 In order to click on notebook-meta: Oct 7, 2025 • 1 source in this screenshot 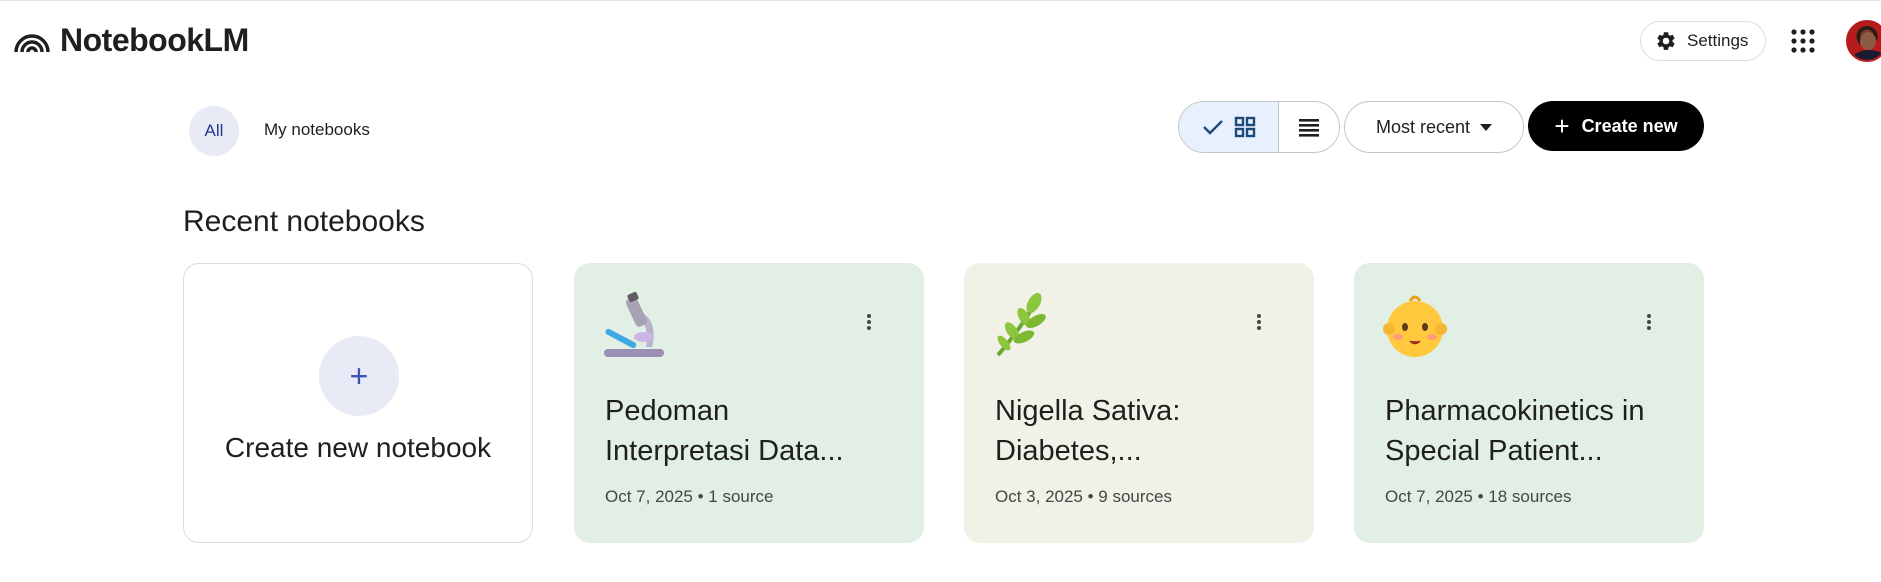, I will do `click(689, 496)`.